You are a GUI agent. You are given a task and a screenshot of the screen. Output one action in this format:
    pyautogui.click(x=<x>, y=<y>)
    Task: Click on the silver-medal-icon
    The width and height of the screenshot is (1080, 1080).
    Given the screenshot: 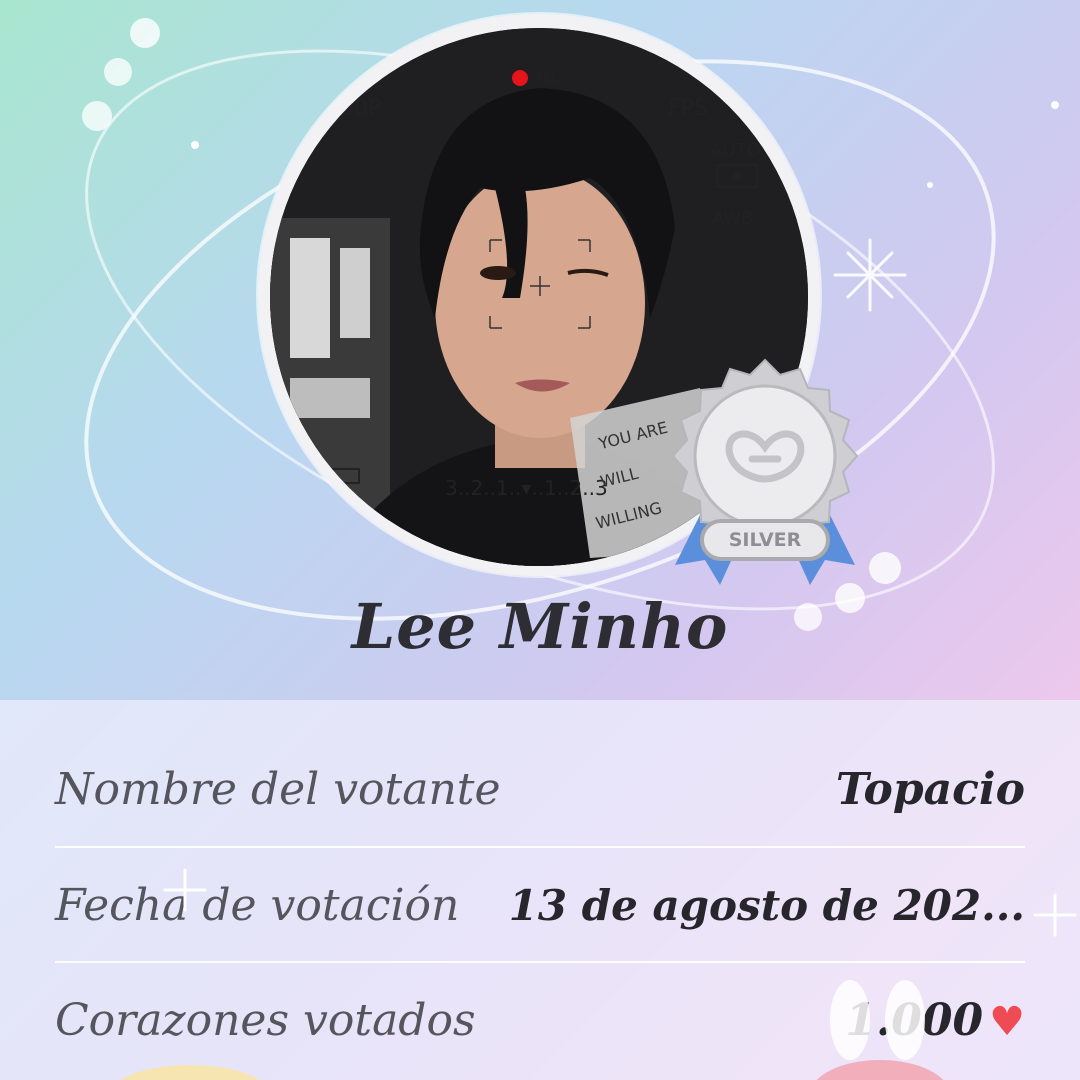 What is the action you would take?
    pyautogui.click(x=765, y=471)
    